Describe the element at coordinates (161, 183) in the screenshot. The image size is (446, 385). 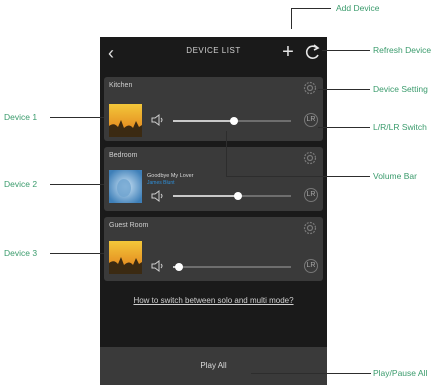
I see `track-artist: James Blunt` at that location.